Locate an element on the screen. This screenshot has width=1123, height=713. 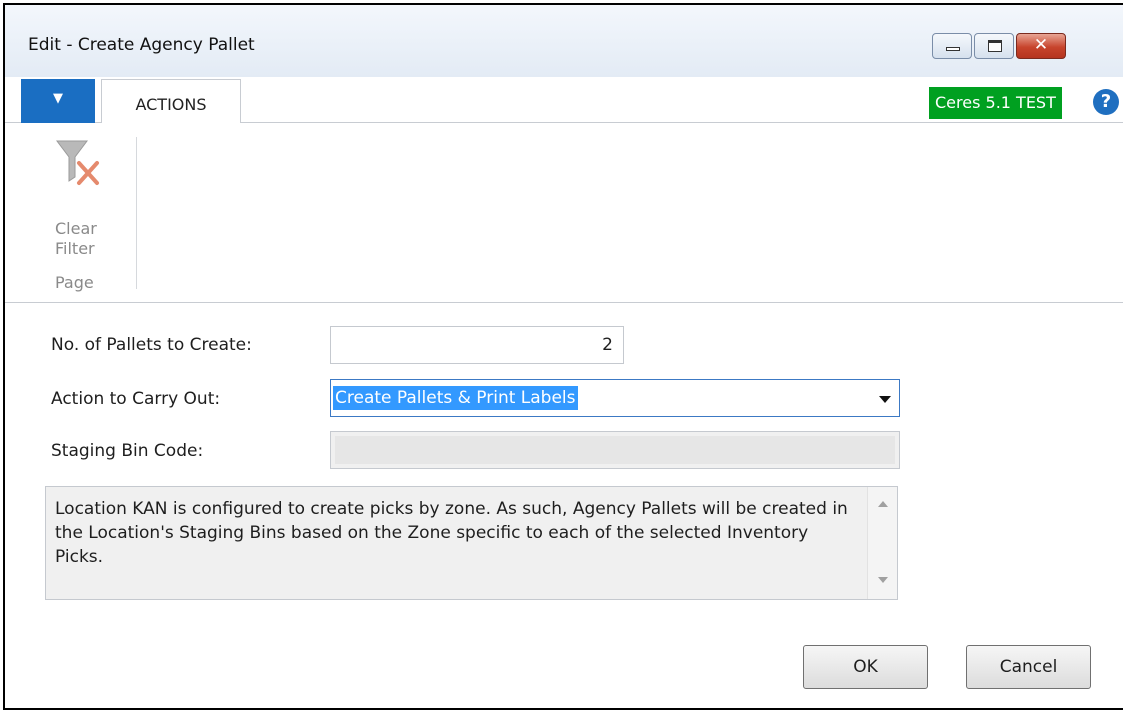
tab-actions-label: ACTIONS is located at coordinates (171, 104).